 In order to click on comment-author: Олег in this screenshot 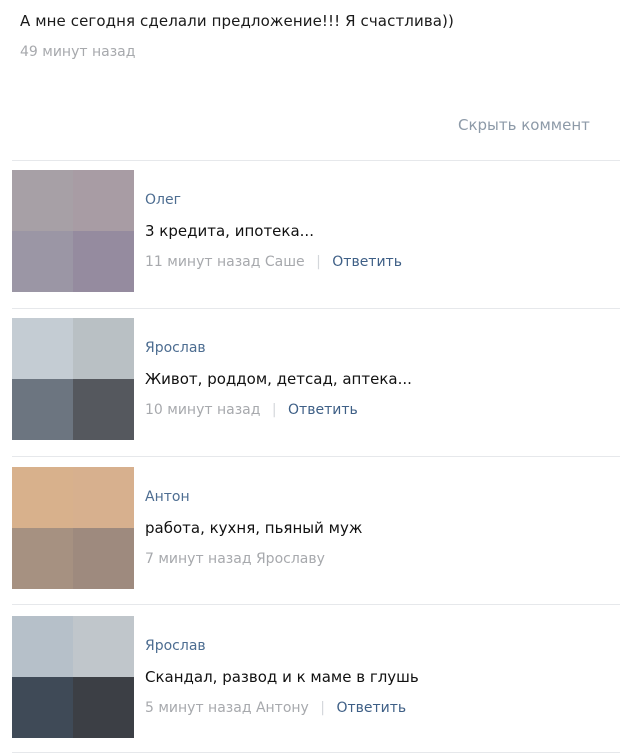, I will do `click(273, 200)`.